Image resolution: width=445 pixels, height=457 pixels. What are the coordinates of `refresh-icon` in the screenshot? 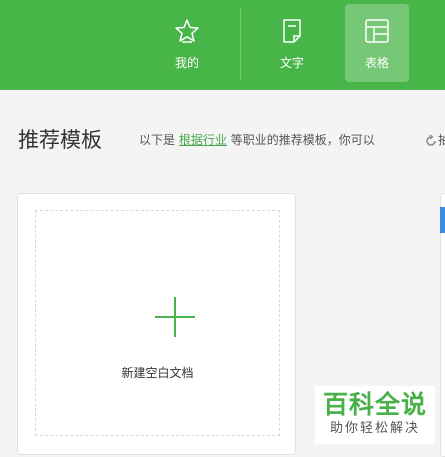 It's located at (431, 140).